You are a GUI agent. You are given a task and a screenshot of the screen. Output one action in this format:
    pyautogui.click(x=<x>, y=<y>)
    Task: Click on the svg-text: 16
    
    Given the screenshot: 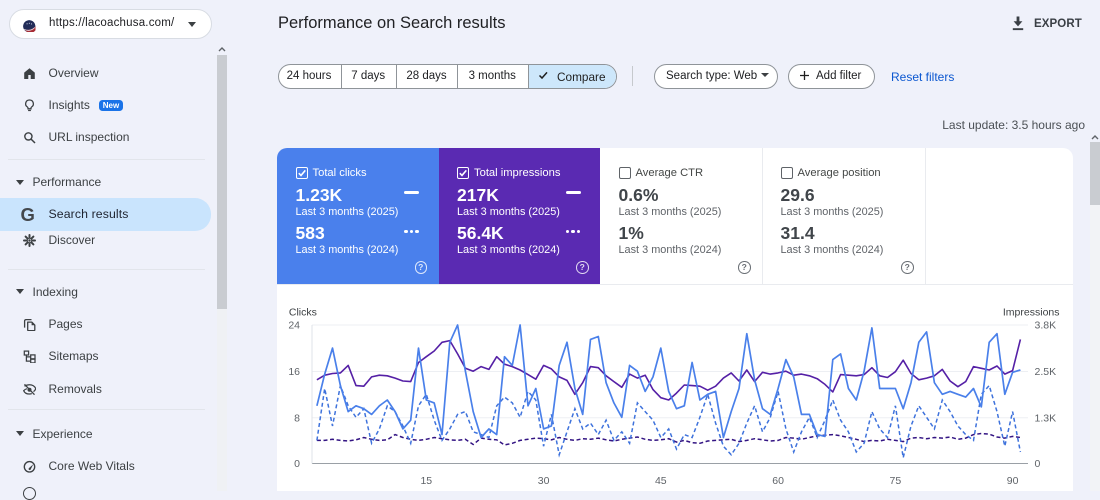 What is the action you would take?
    pyautogui.click(x=294, y=372)
    